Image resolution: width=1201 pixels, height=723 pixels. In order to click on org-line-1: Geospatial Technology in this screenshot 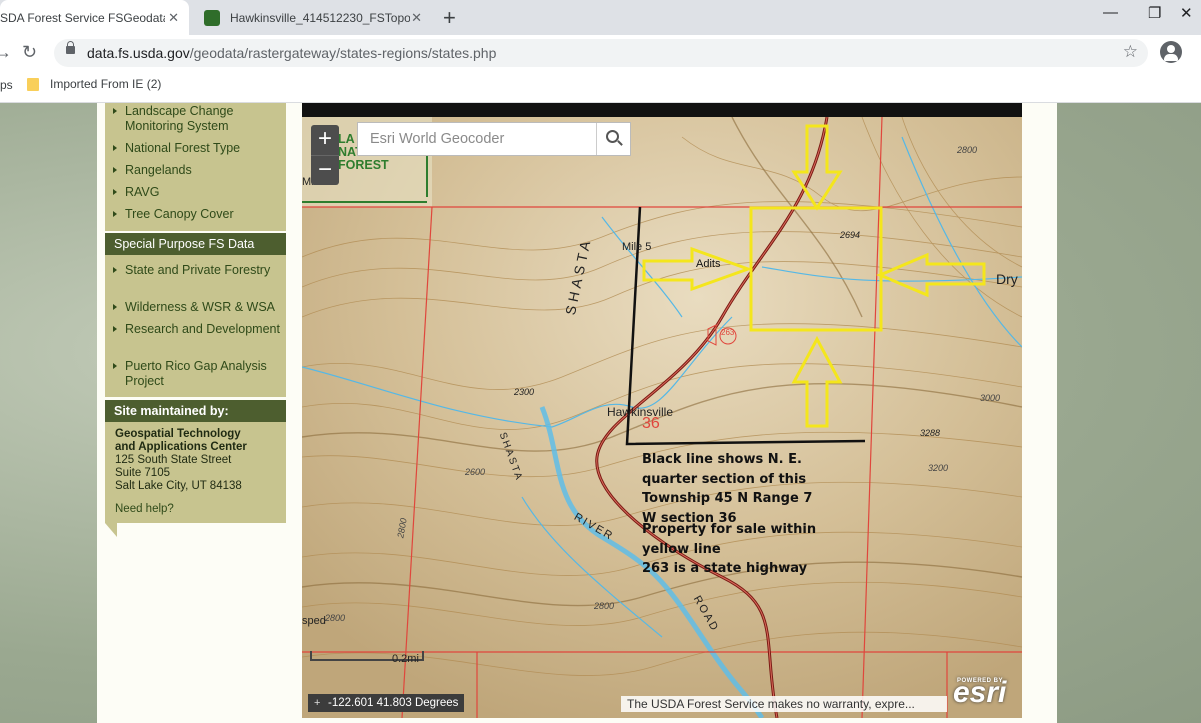, I will do `click(178, 434)`.